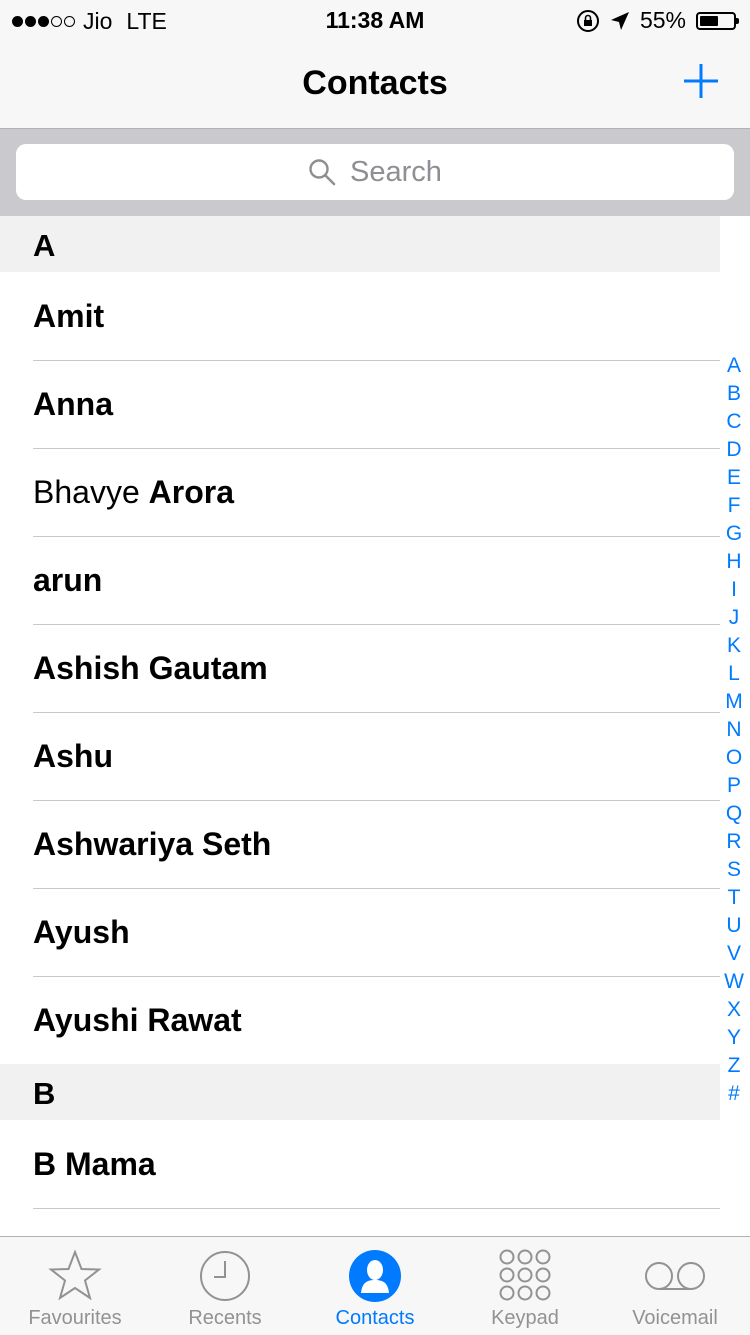 The width and height of the screenshot is (750, 1335). I want to click on section-index: A B C D E F G H I J K L M N O P Q R S T U V W X Y Z #, so click(734, 730).